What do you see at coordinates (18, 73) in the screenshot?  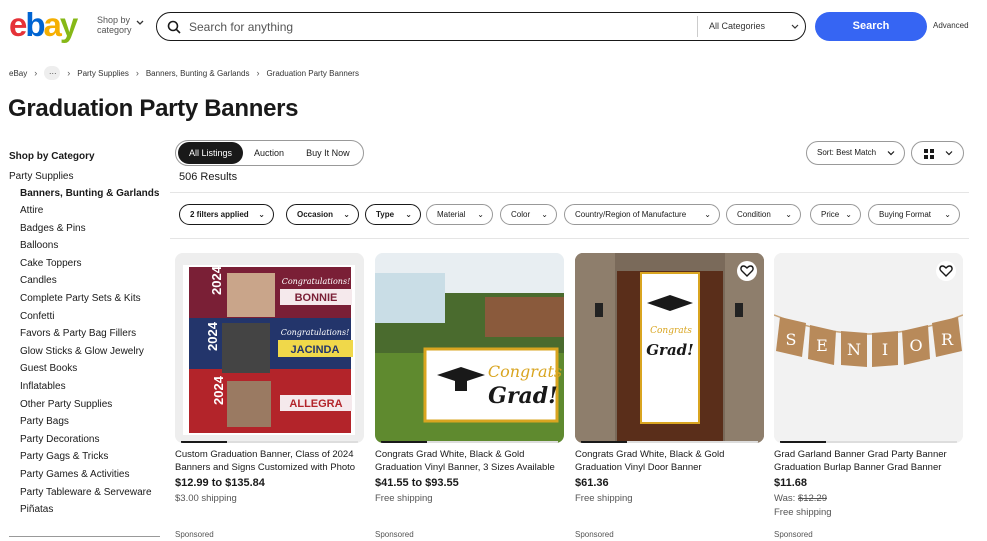 I see `breadcrumb-item: eBay` at bounding box center [18, 73].